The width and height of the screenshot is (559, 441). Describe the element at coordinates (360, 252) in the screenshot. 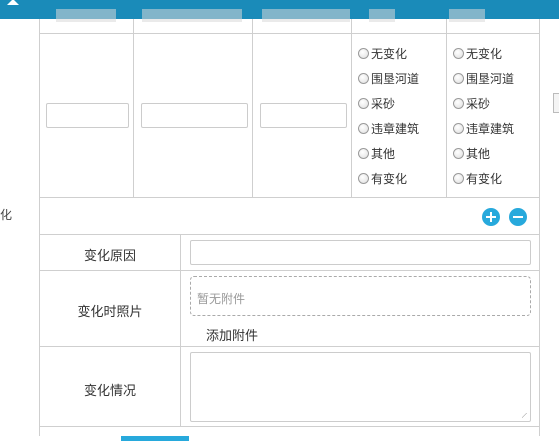

I see `change-reason-input` at that location.